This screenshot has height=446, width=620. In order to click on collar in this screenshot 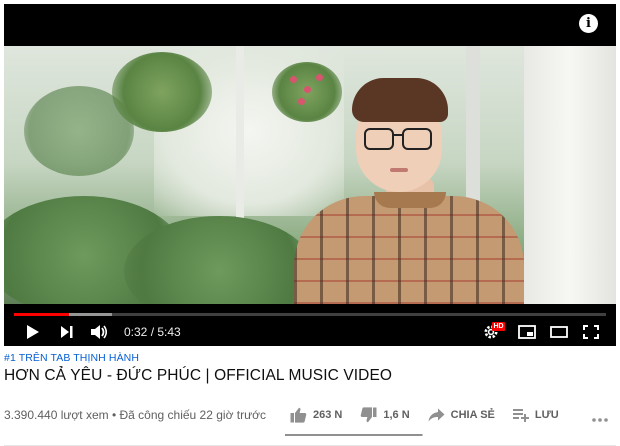, I will do `click(410, 200)`.